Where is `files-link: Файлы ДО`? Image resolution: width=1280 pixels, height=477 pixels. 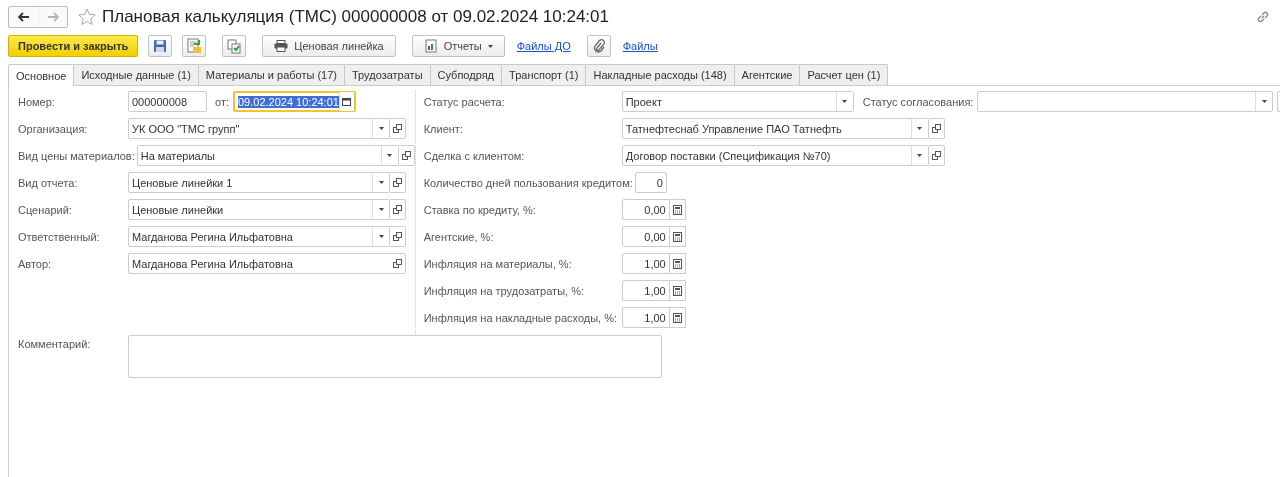
files-link: Файлы ДО is located at coordinates (543, 46).